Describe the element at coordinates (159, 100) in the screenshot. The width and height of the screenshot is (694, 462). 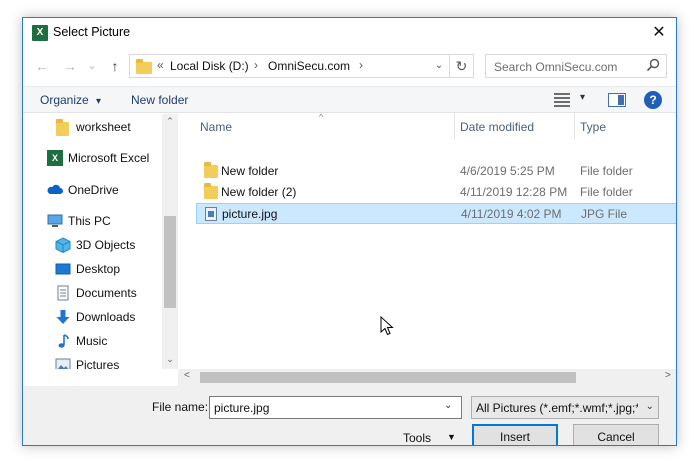
I see `new-folder-button: New folder` at that location.